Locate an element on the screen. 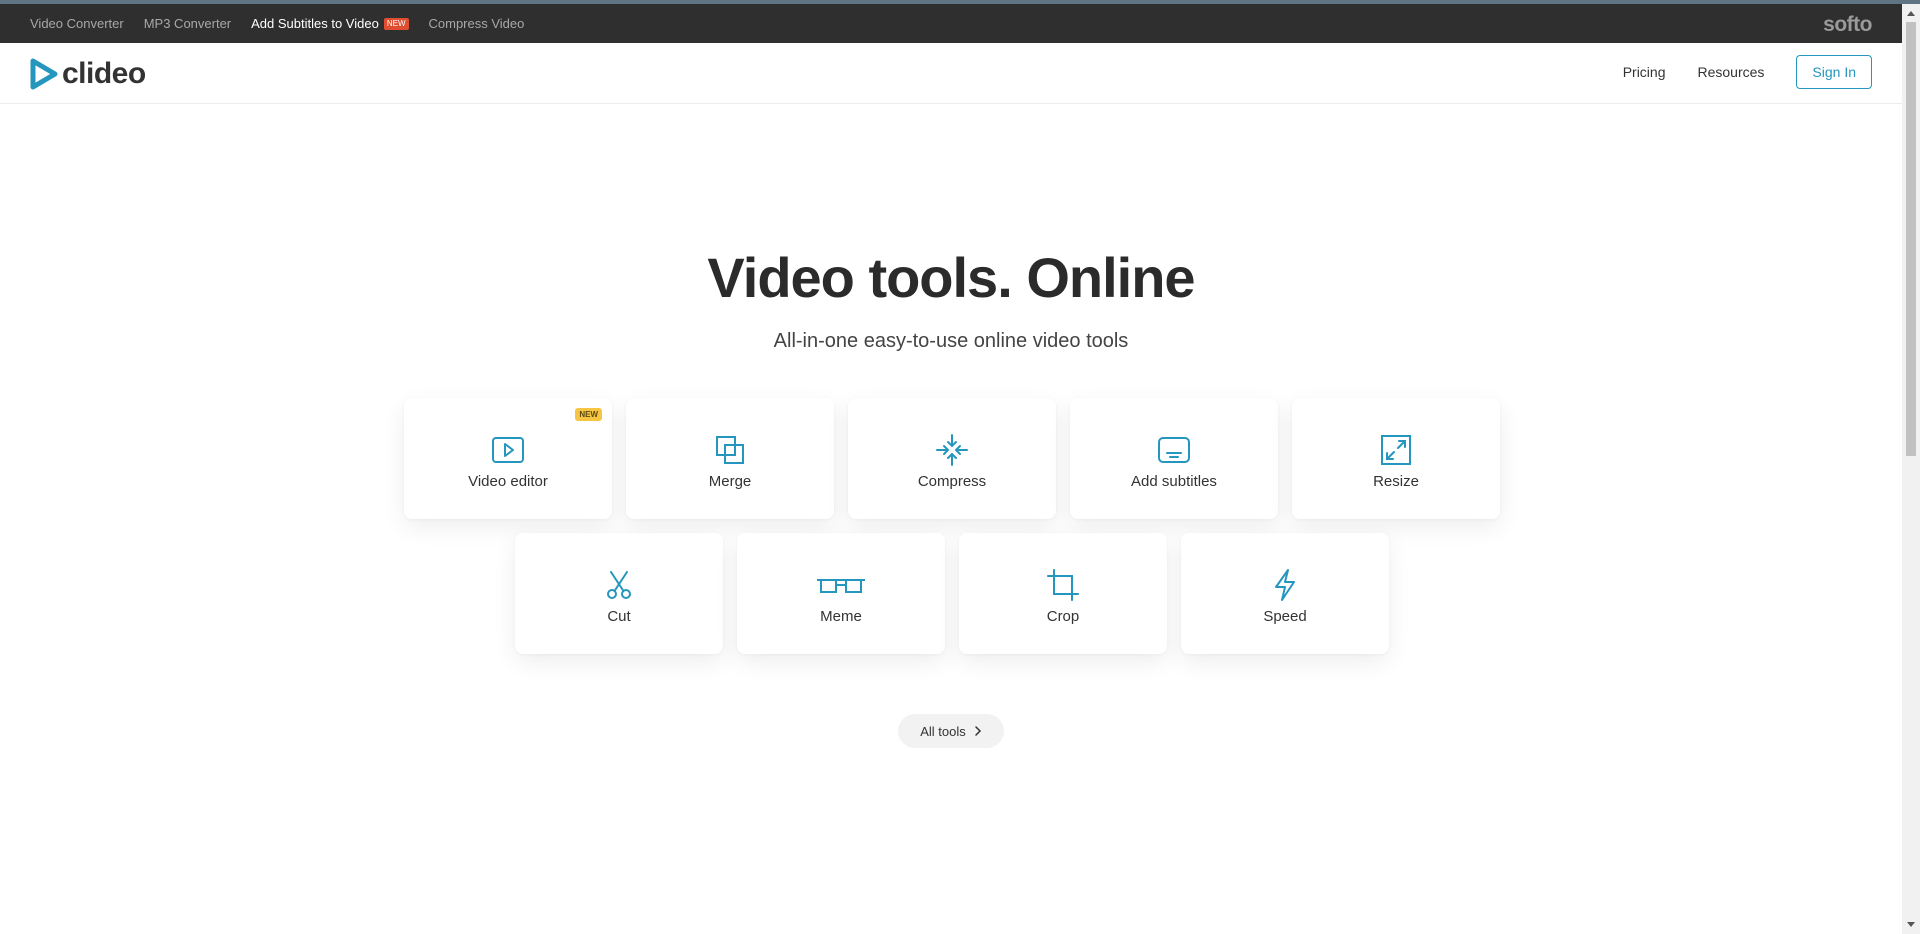 Image resolution: width=1920 pixels, height=934 pixels. tool-label: Video editor is located at coordinates (508, 481).